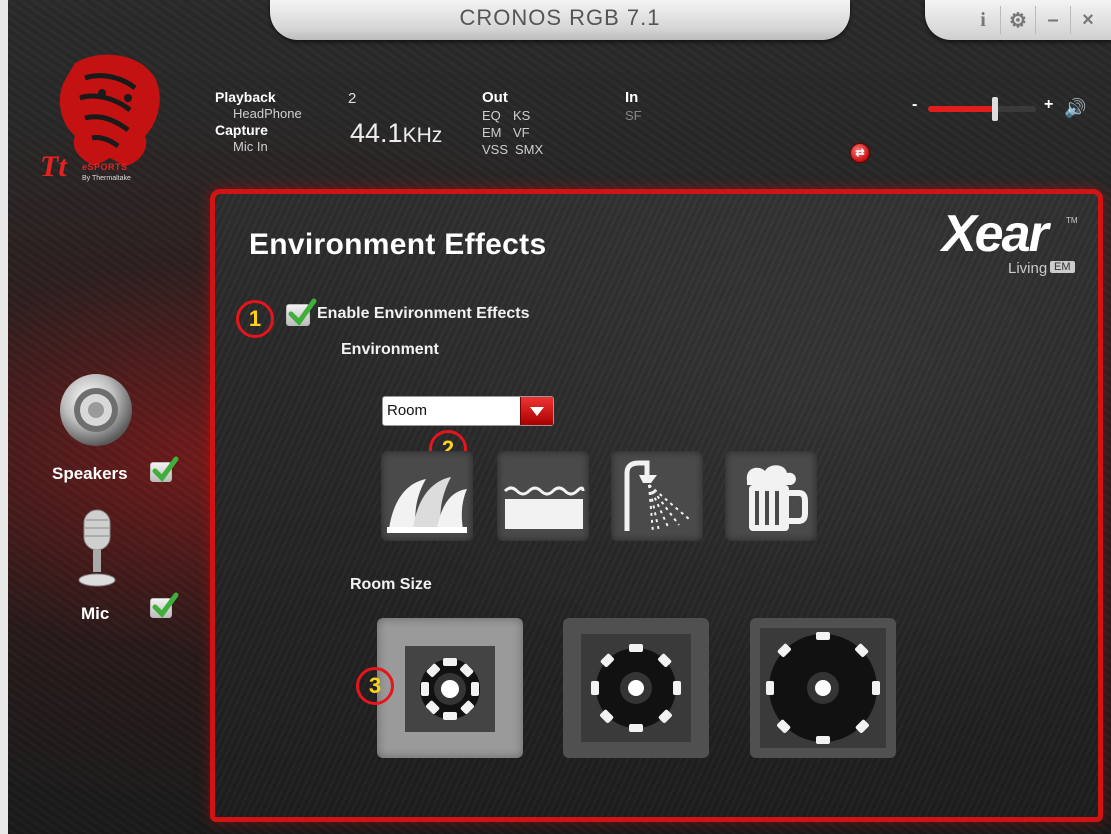 The height and width of the screenshot is (834, 1111). I want to click on playback-device: HeadPhone, so click(267, 113).